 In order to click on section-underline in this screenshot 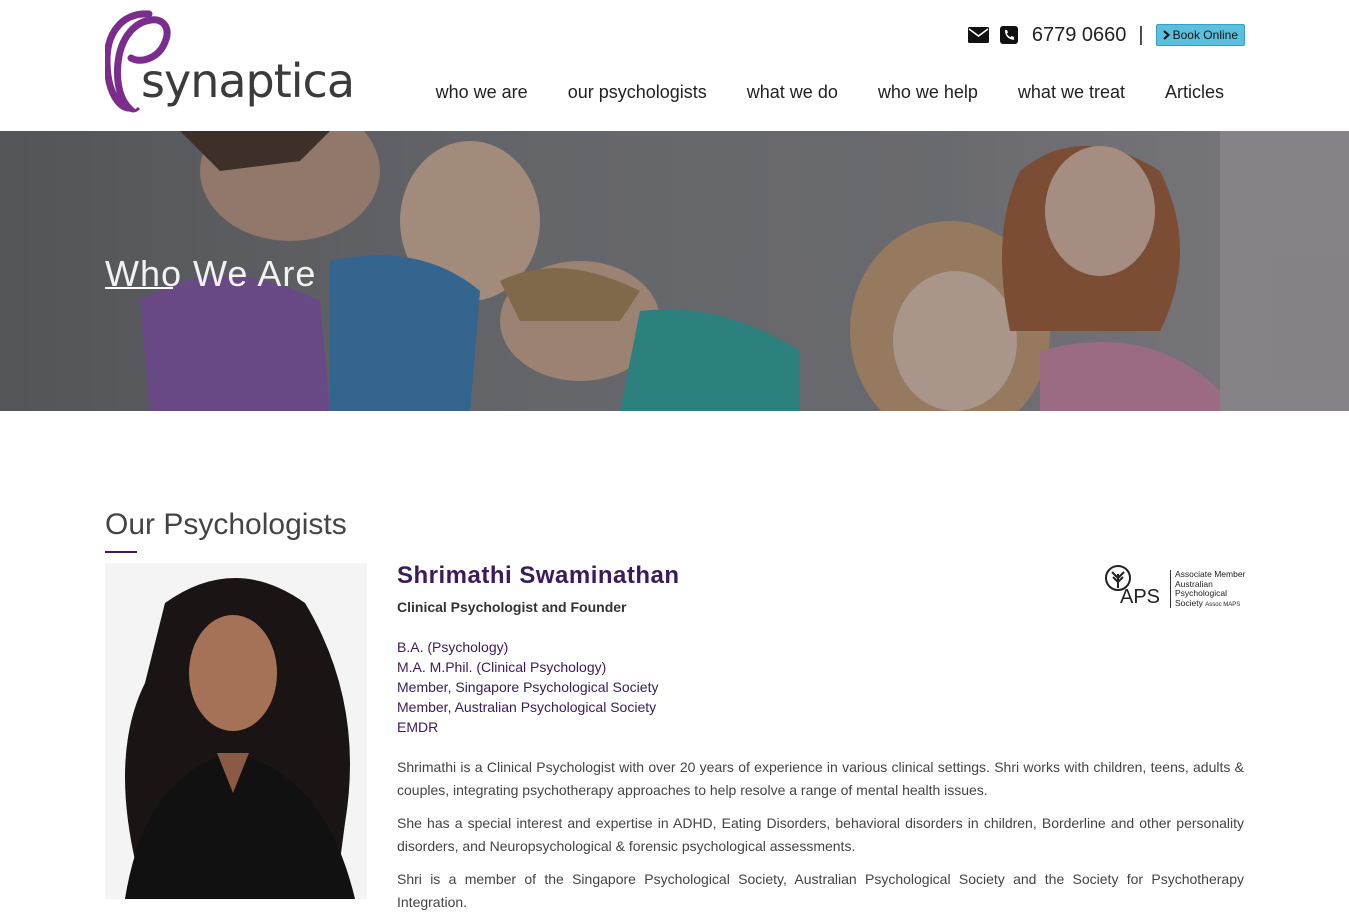, I will do `click(121, 552)`.